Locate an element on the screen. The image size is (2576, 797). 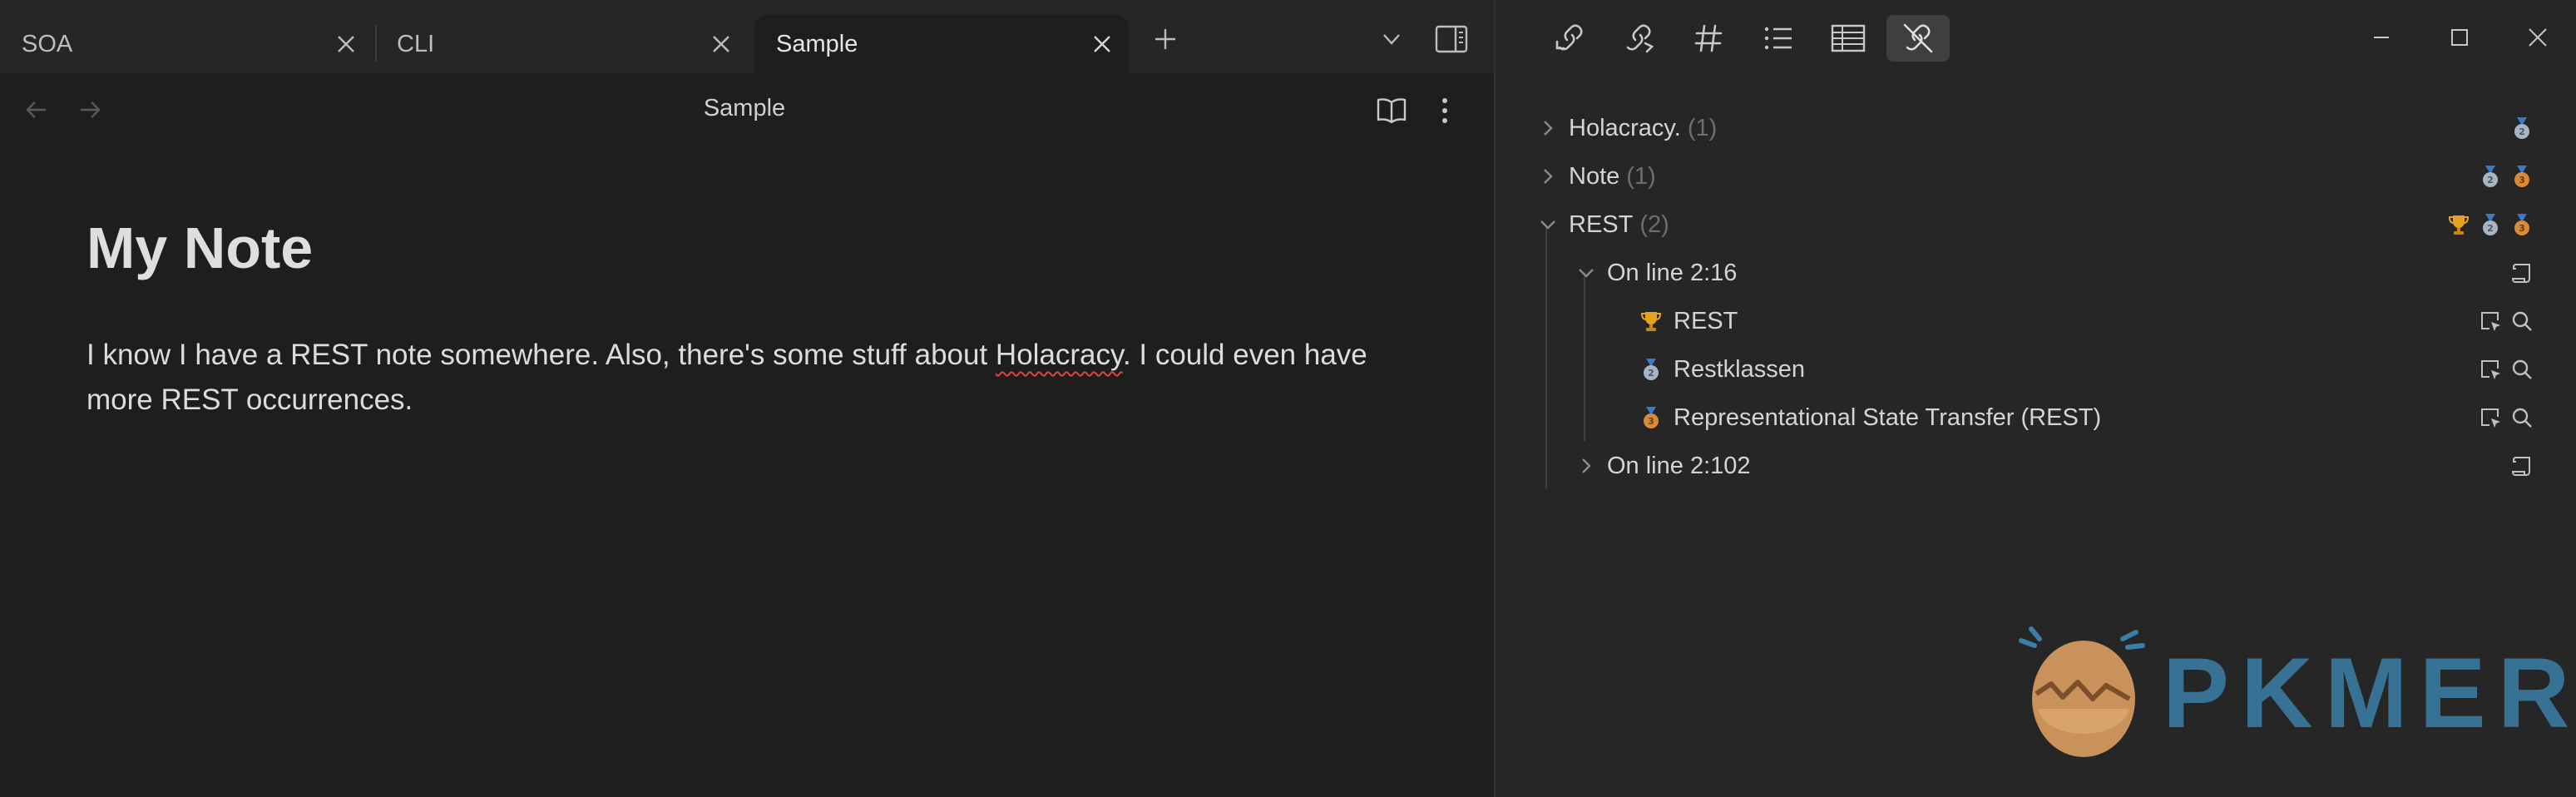
watermark-text: PKMER is located at coordinates (2369, 693).